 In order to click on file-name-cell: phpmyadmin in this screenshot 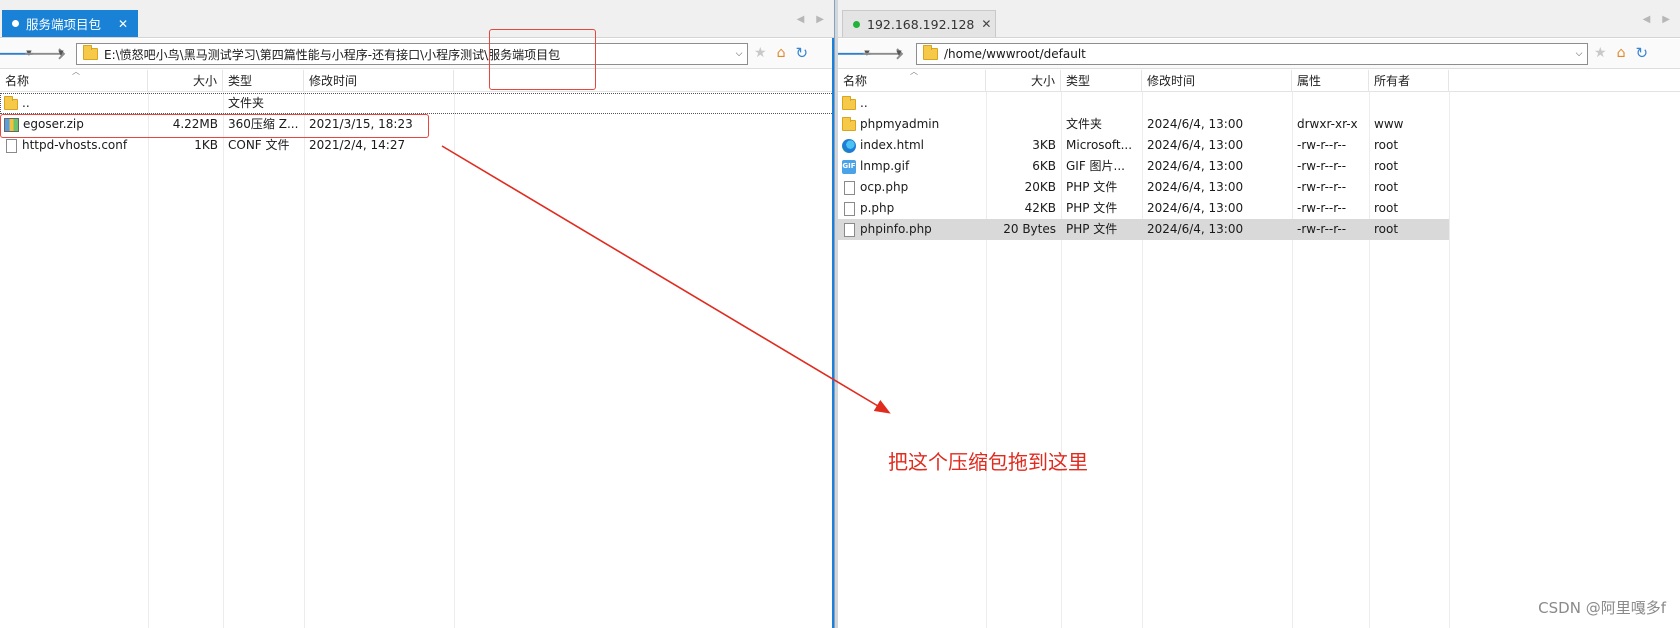, I will do `click(912, 124)`.